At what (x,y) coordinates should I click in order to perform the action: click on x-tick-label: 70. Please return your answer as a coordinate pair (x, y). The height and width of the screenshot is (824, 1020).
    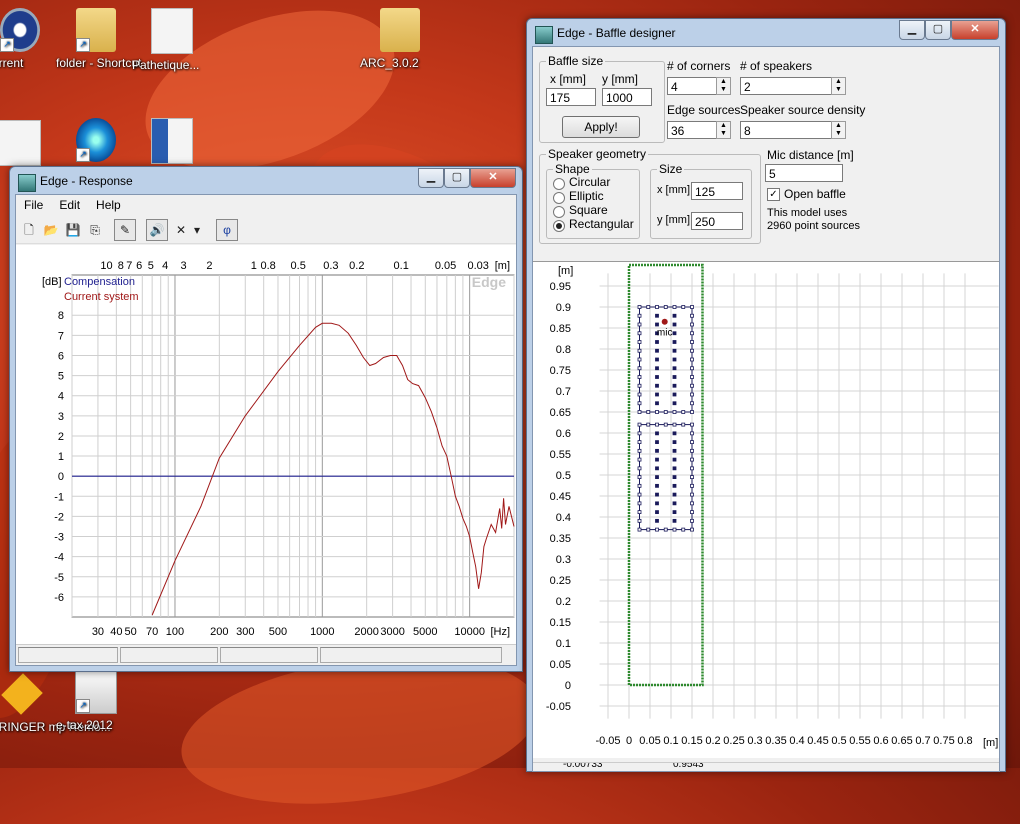
    Looking at the image, I should click on (152, 632).